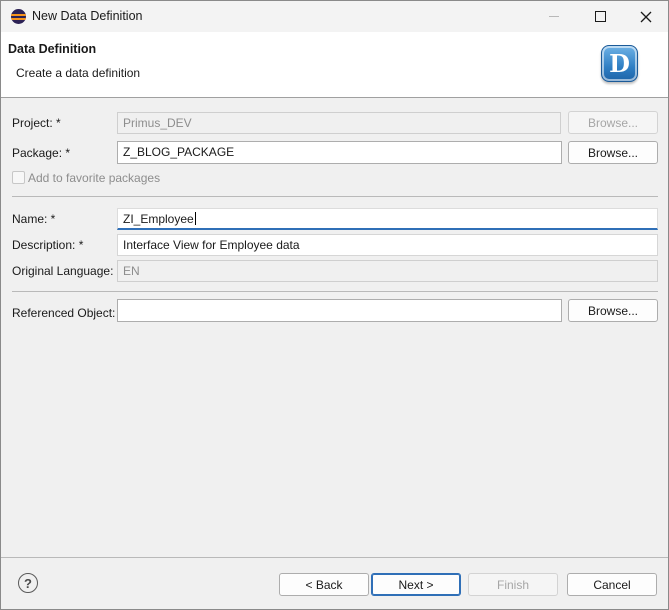  I want to click on description-field: Interface View for Employee data, so click(387, 245).